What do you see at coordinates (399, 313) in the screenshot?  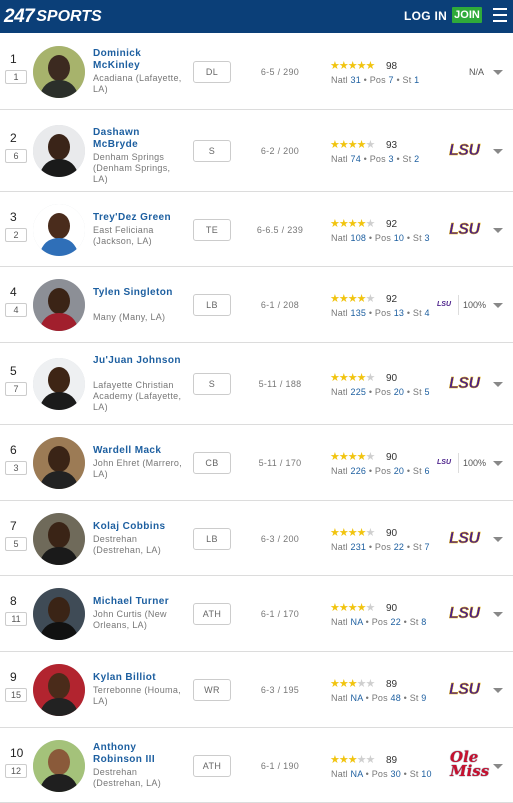 I see `pos-rank: 13` at bounding box center [399, 313].